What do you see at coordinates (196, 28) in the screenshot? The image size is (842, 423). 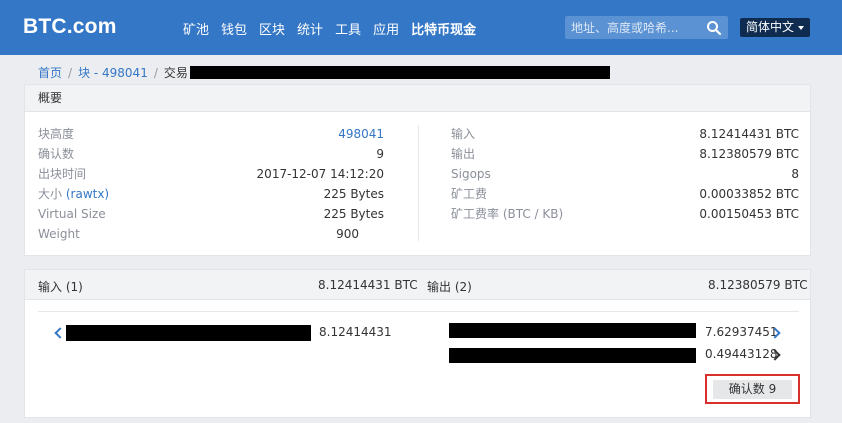 I see `nav-item-pool: 矿池` at bounding box center [196, 28].